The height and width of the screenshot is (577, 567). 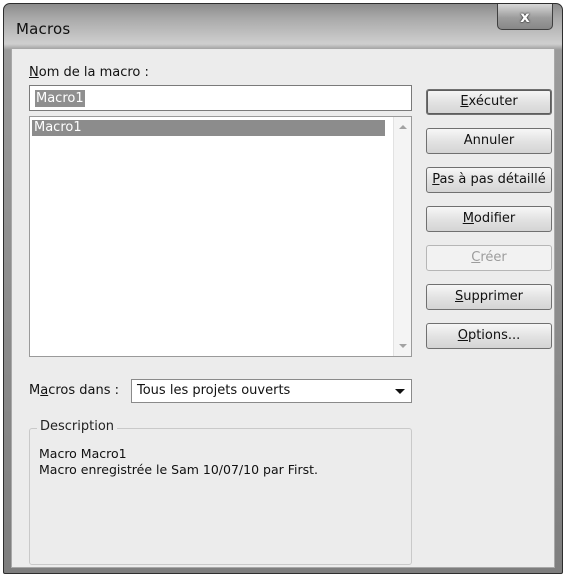 I want to click on macros-in-label: Macros dans :, so click(x=74, y=390).